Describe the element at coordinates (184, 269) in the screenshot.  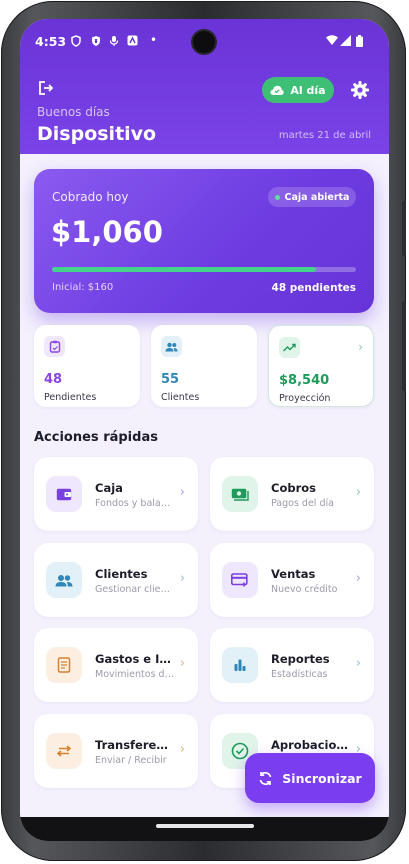
I see `collection-progress-fill` at that location.